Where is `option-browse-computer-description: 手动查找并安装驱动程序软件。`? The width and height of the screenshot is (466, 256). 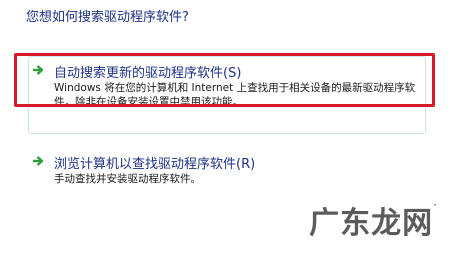 option-browse-computer-description: 手动查找并安装驱动程序软件。 is located at coordinates (127, 179).